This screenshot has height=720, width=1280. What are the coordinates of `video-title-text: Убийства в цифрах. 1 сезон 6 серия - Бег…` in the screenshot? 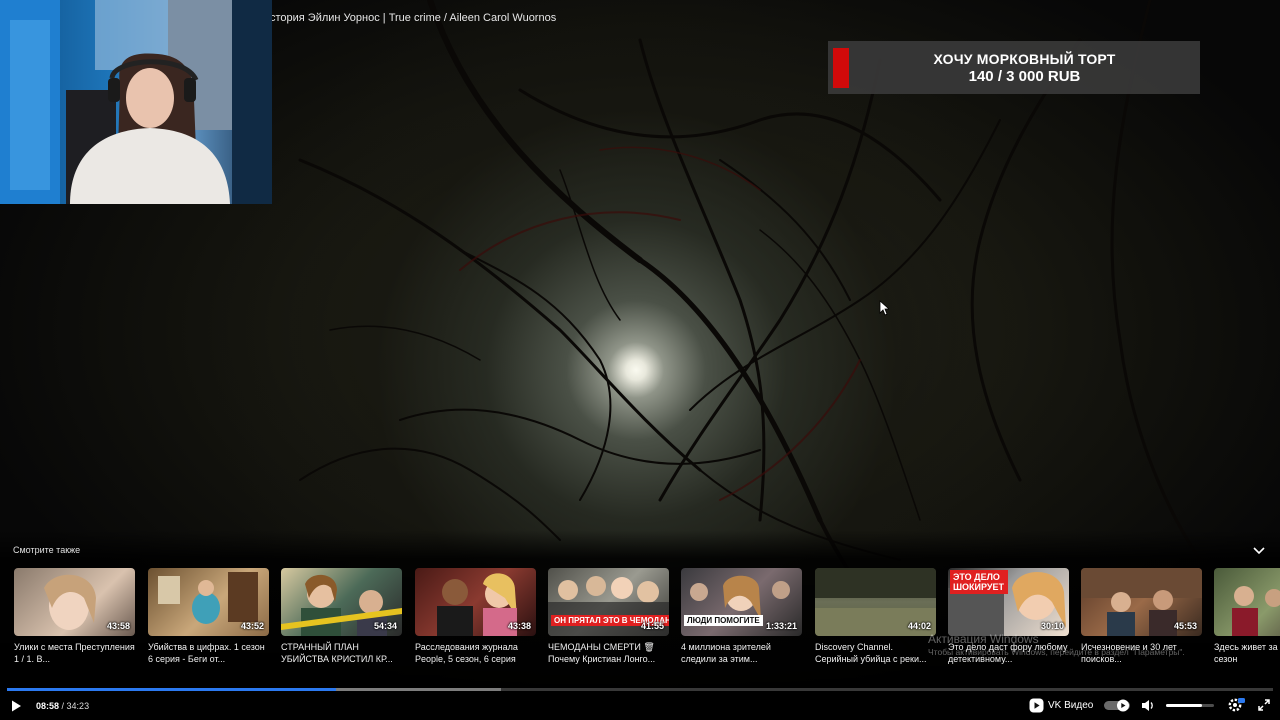 It's located at (206, 653).